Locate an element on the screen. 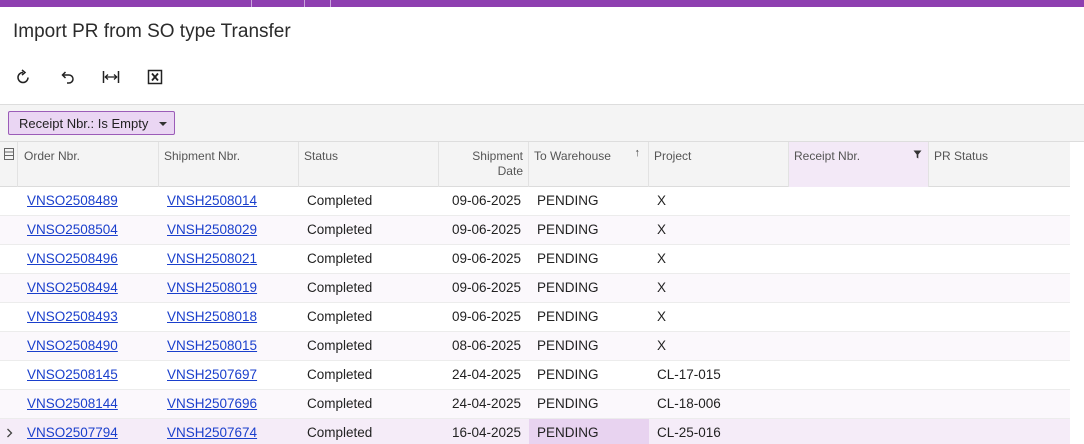  order-nbr-link: VNSO2508490 is located at coordinates (89, 346).